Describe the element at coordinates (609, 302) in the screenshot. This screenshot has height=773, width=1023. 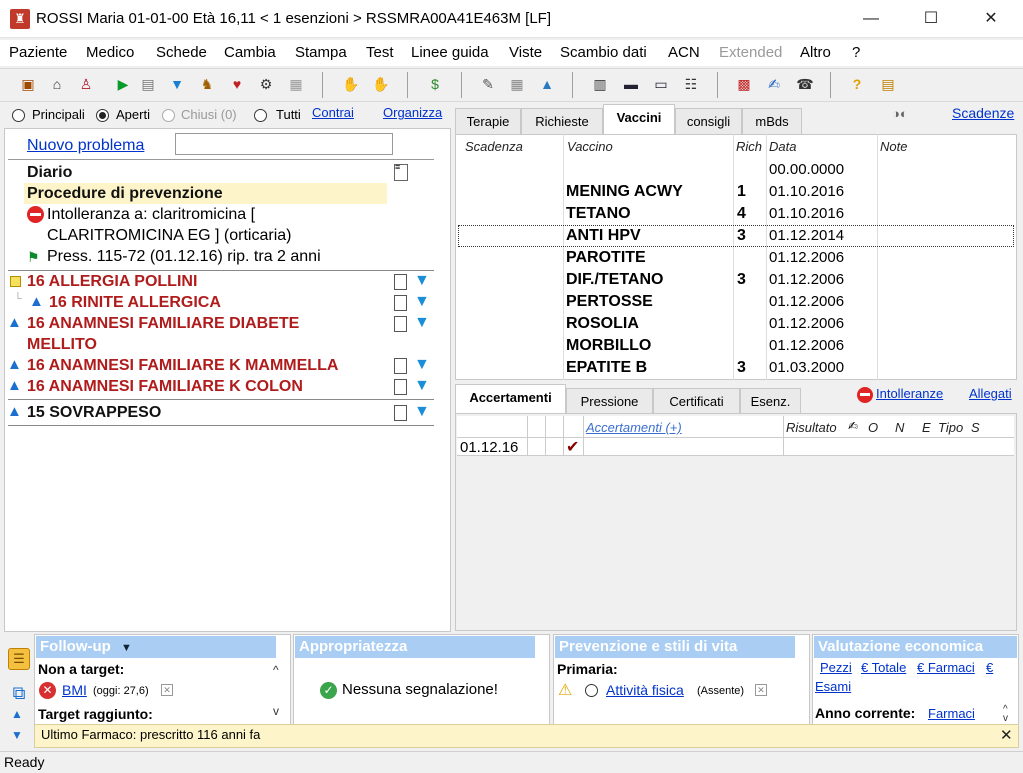
I see `vaccino-name: PERTOSSE` at that location.